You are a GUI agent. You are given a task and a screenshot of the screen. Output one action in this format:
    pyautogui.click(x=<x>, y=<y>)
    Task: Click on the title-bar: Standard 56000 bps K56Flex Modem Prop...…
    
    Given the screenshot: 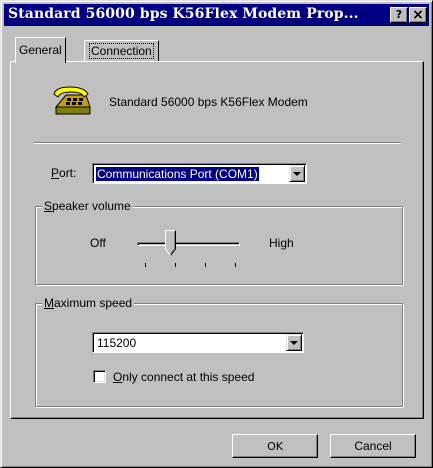 What is the action you would take?
    pyautogui.click(x=216, y=15)
    